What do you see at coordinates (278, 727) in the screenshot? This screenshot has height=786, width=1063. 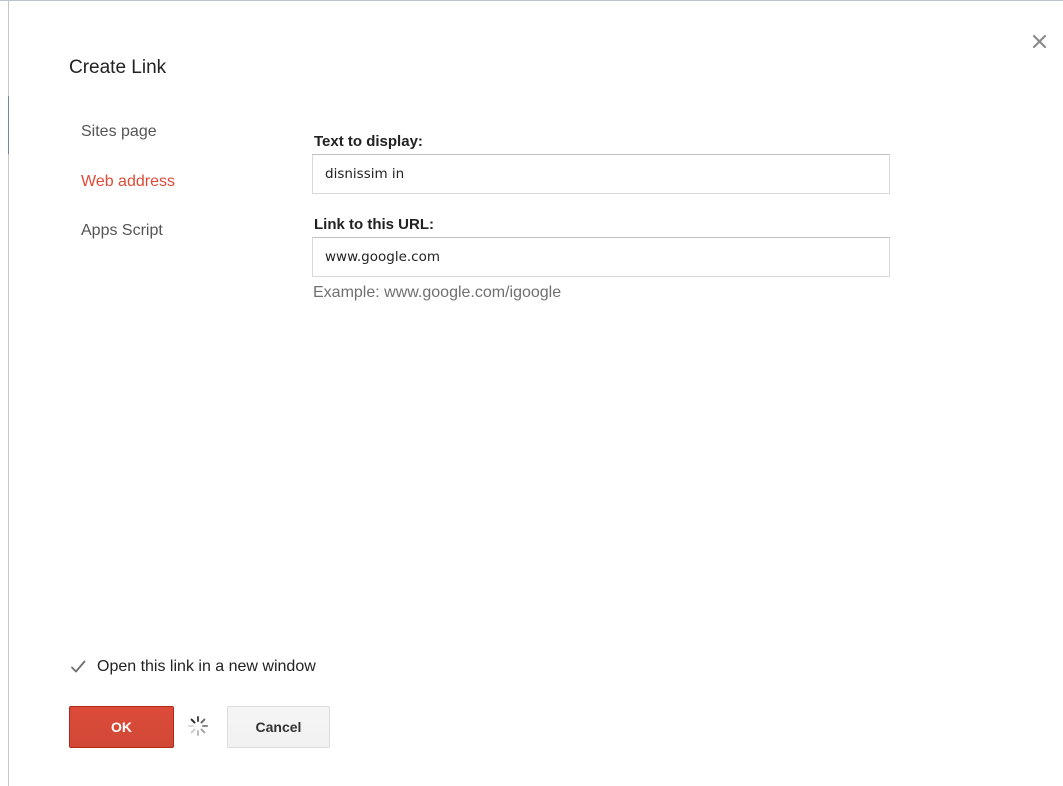 I see `cancel-button: Cancel` at bounding box center [278, 727].